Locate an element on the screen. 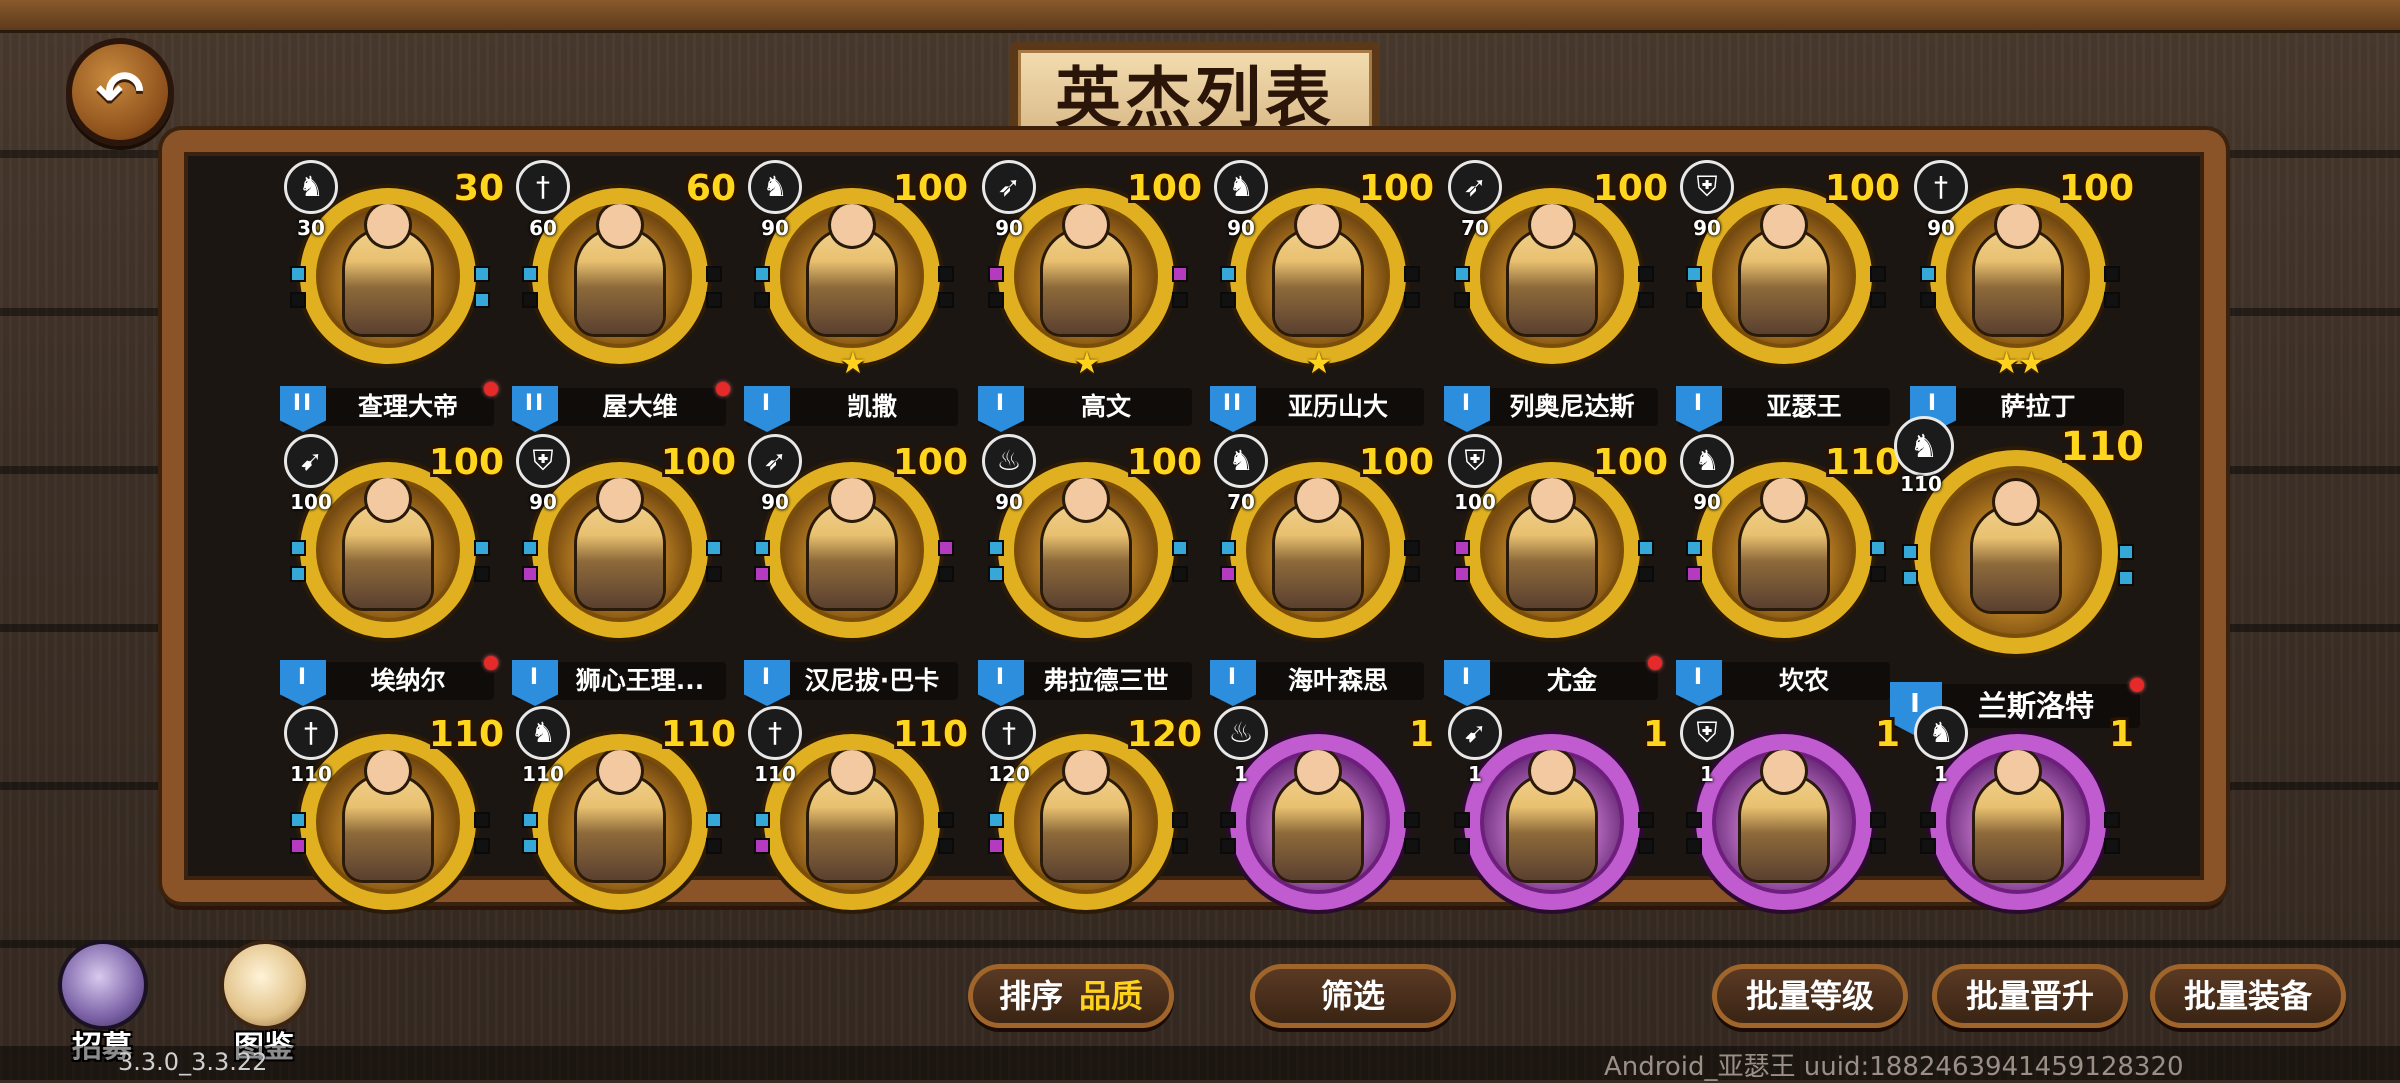  filter-button: 筛选 is located at coordinates (1353, 996).